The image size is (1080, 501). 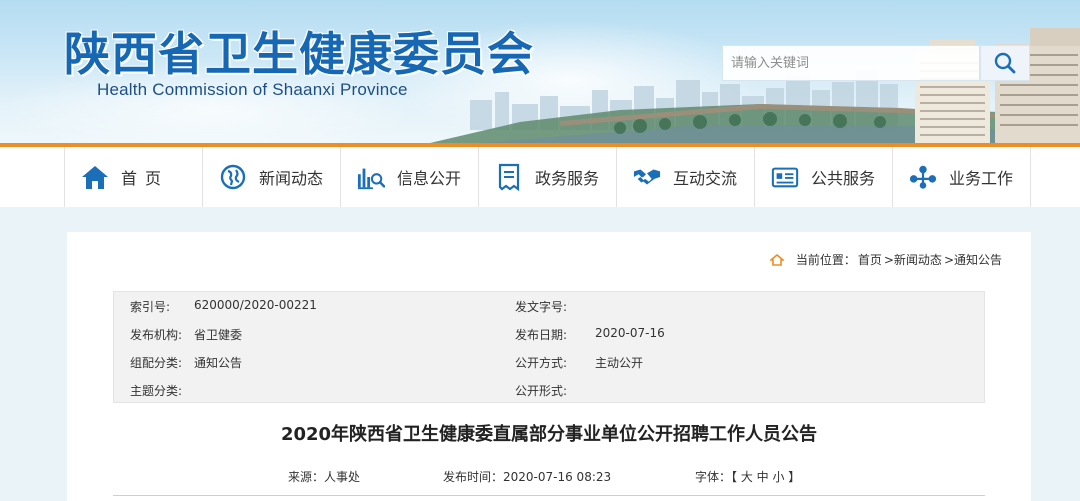 What do you see at coordinates (233, 177) in the screenshot?
I see `globe-icon` at bounding box center [233, 177].